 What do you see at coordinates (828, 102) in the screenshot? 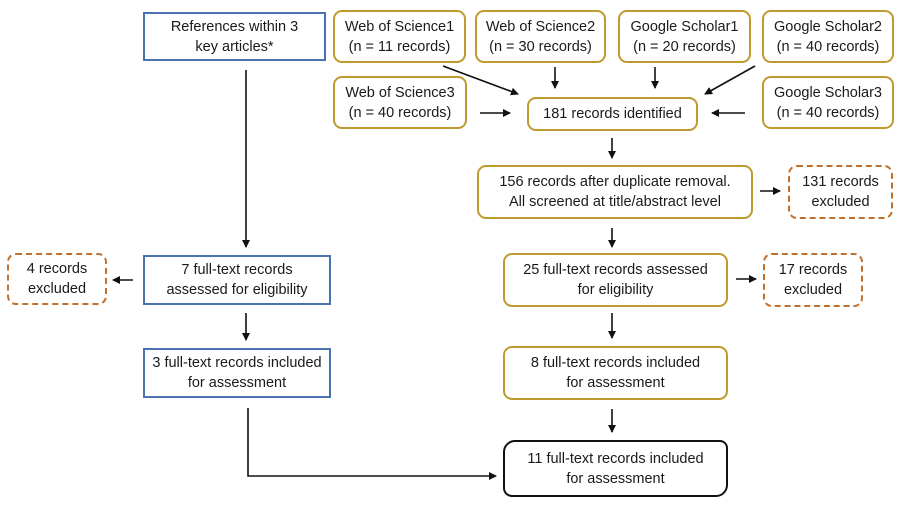
I see `google-scholar-3-box: Google Scholar3 (n = 40 records)` at bounding box center [828, 102].